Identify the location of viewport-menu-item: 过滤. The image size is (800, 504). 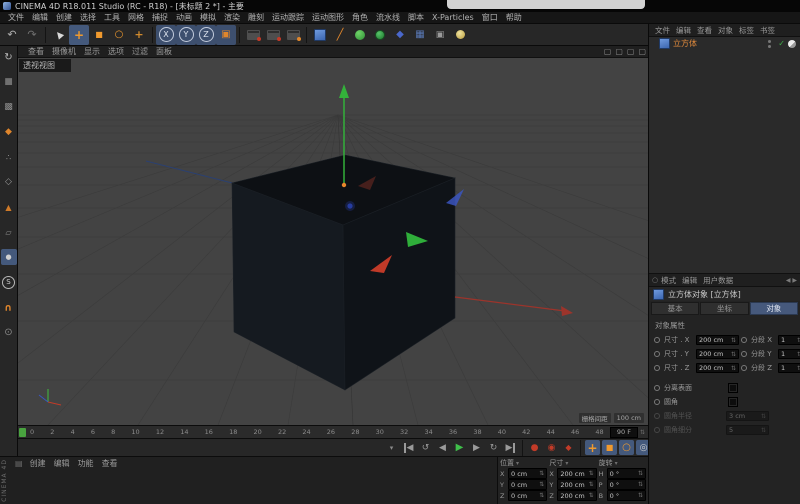
(140, 51).